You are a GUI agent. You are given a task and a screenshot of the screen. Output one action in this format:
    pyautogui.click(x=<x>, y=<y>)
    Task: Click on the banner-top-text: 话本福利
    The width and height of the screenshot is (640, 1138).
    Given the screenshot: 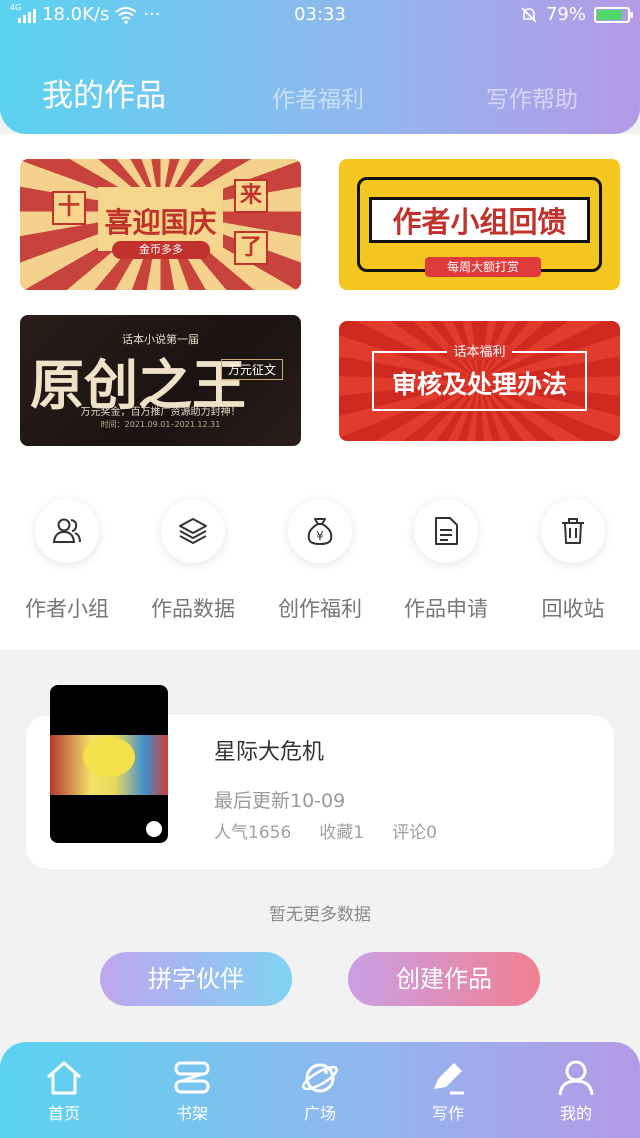 What is the action you would take?
    pyautogui.click(x=479, y=352)
    